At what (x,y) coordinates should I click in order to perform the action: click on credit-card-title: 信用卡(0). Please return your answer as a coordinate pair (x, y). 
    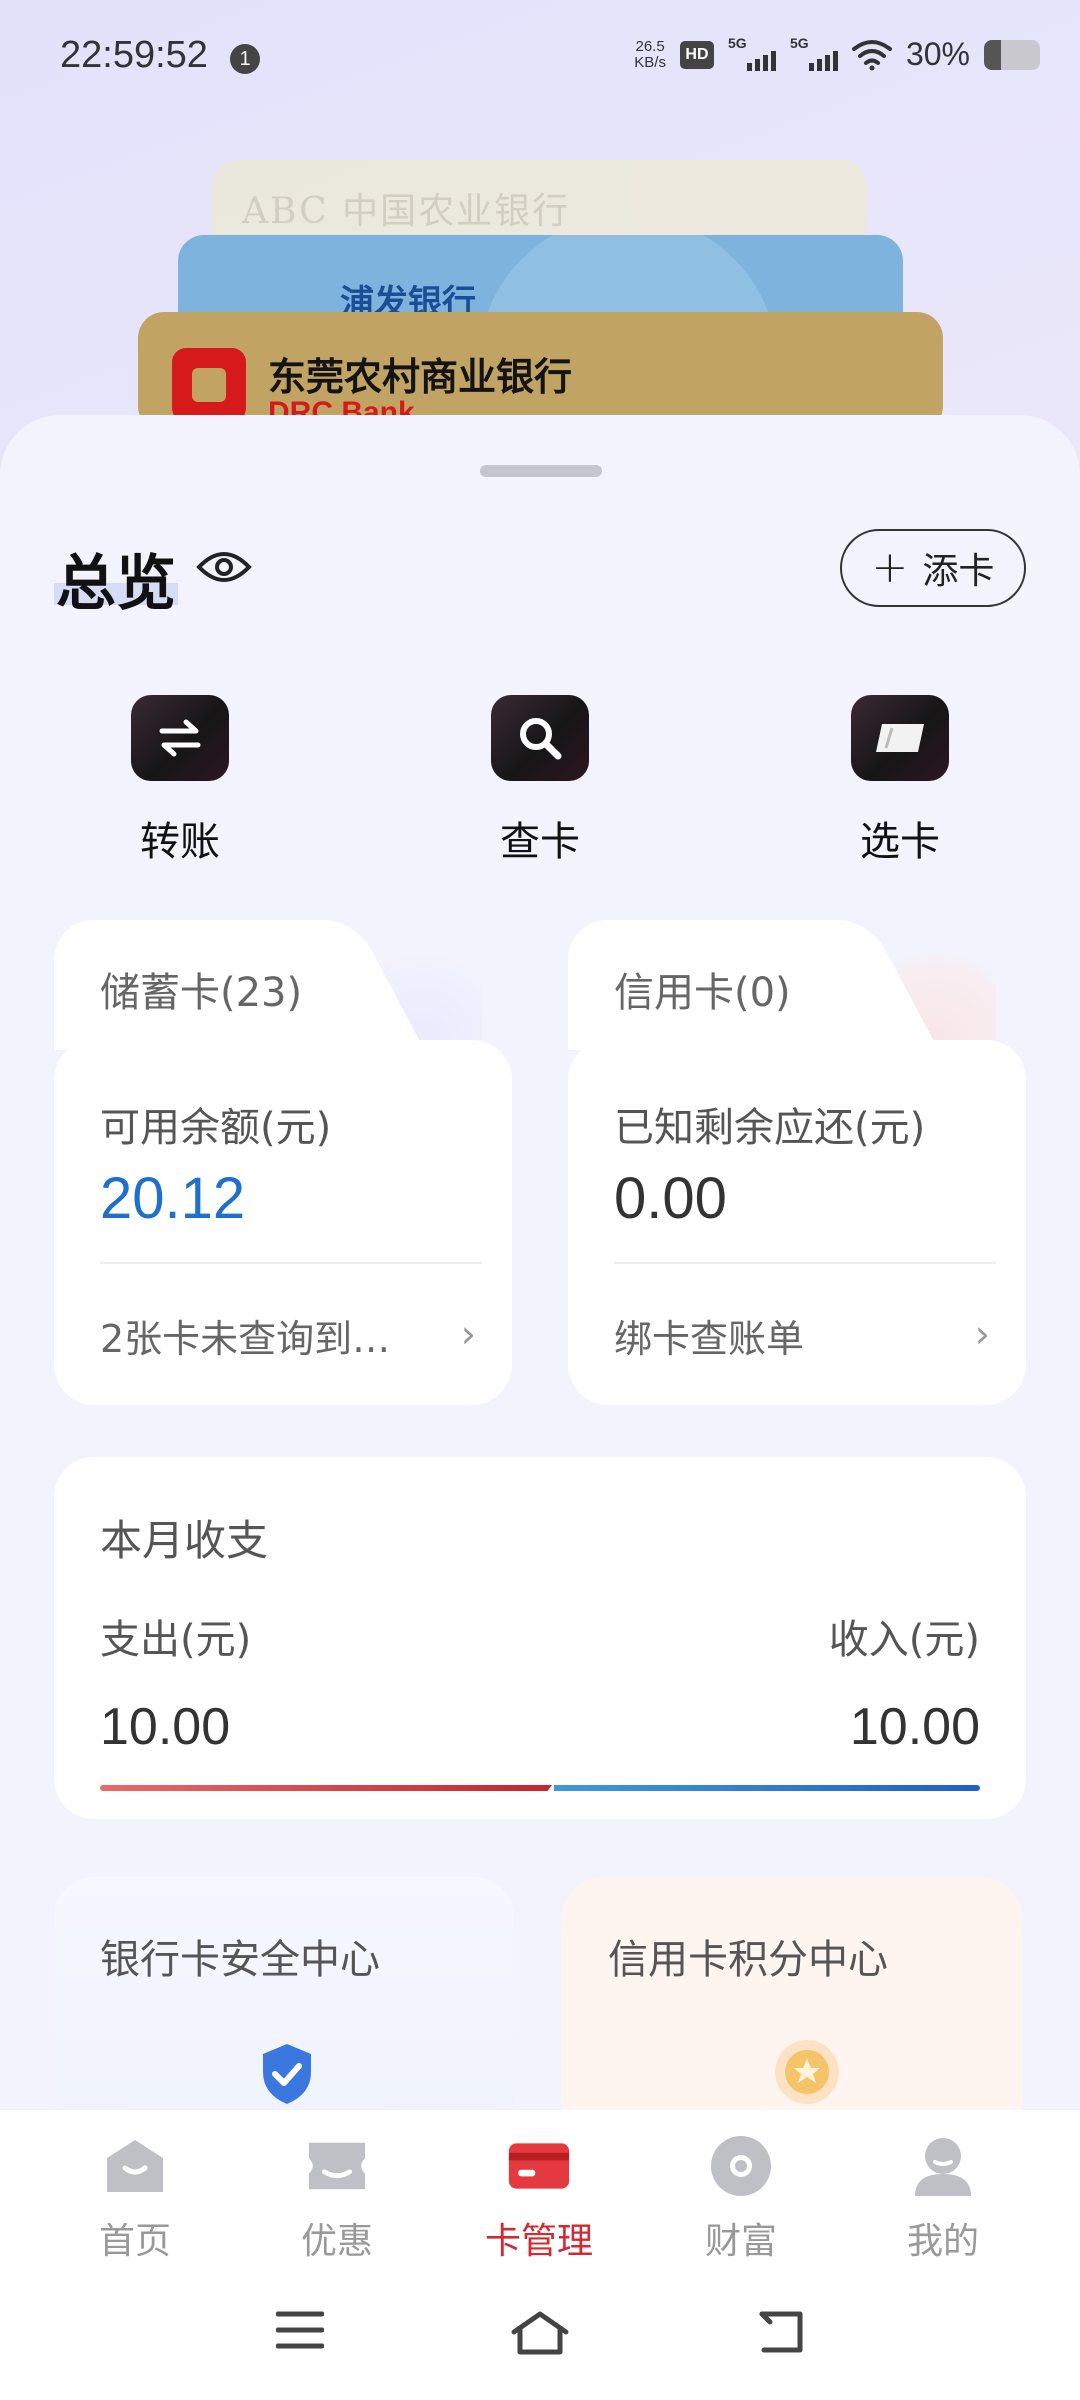
    Looking at the image, I should click on (702, 993).